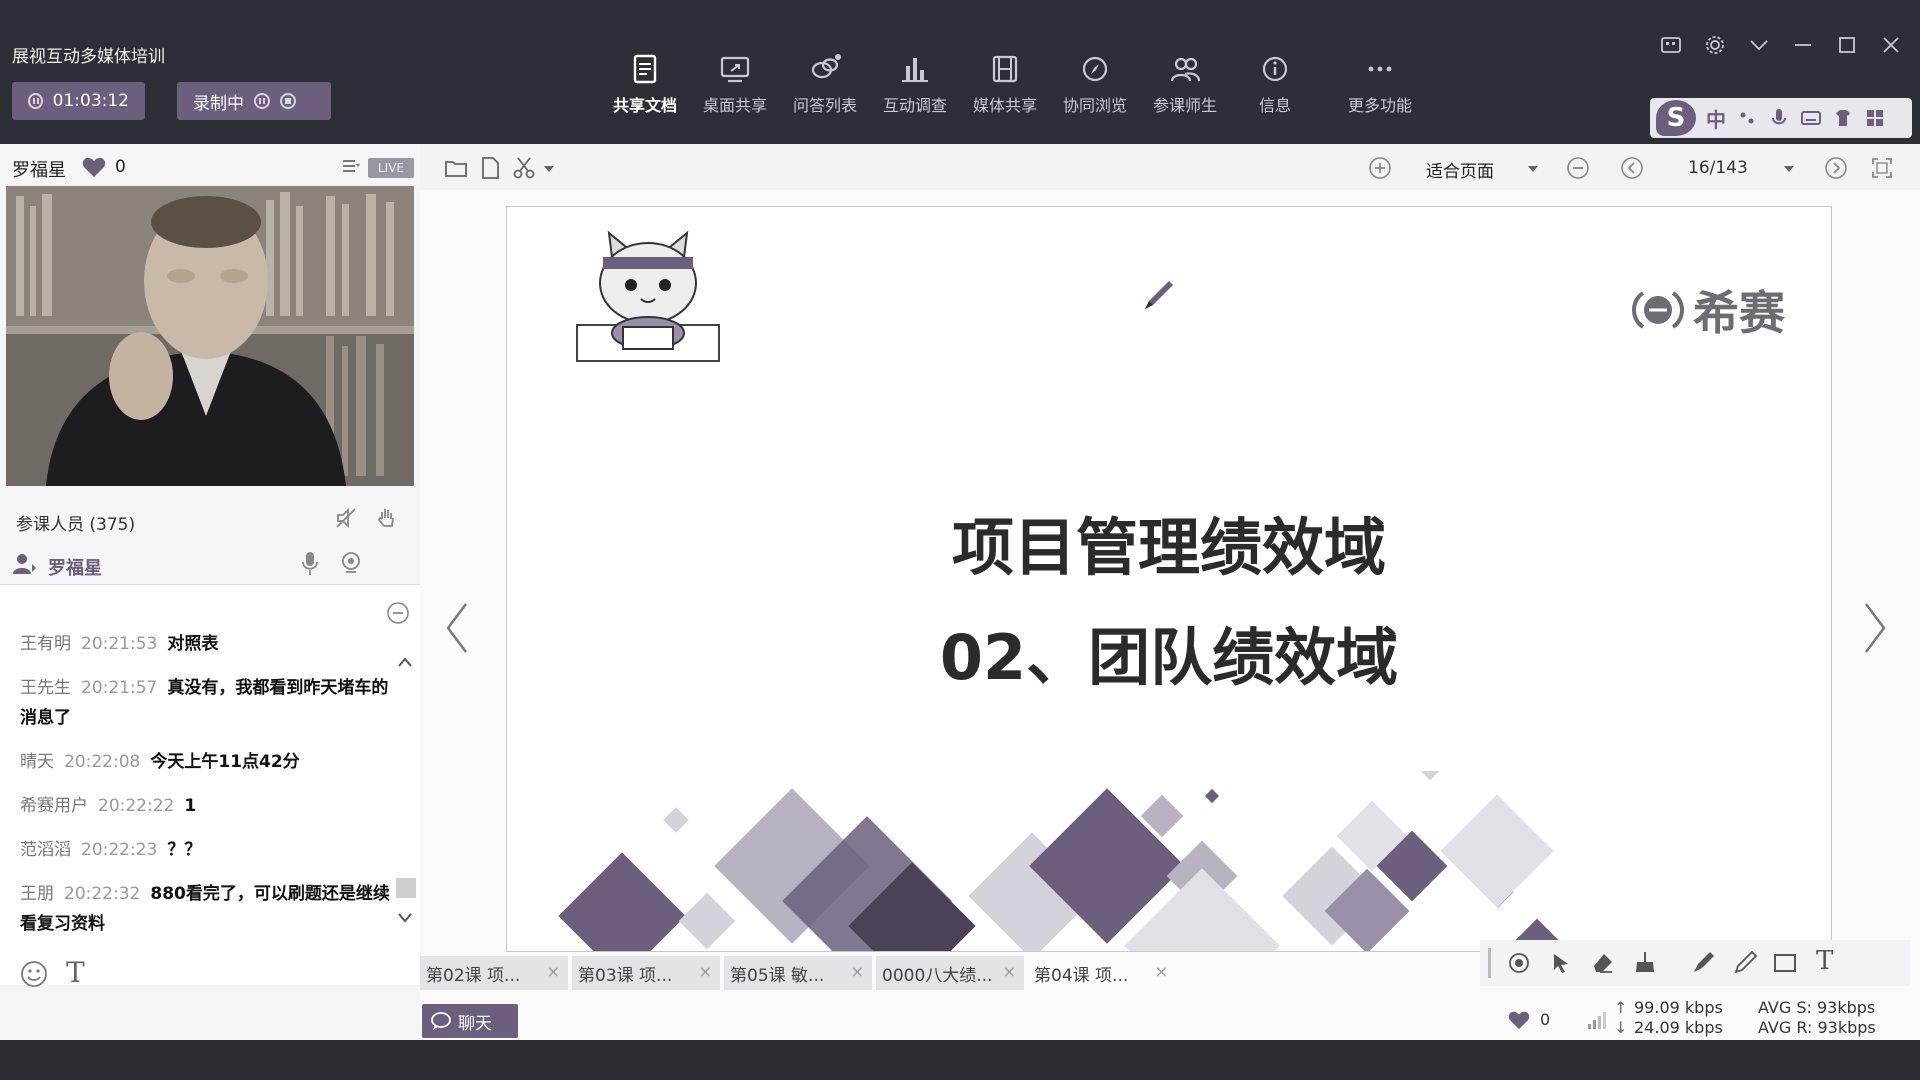 Image resolution: width=1920 pixels, height=1080 pixels. I want to click on tool-more: 更多功能, so click(1380, 88).